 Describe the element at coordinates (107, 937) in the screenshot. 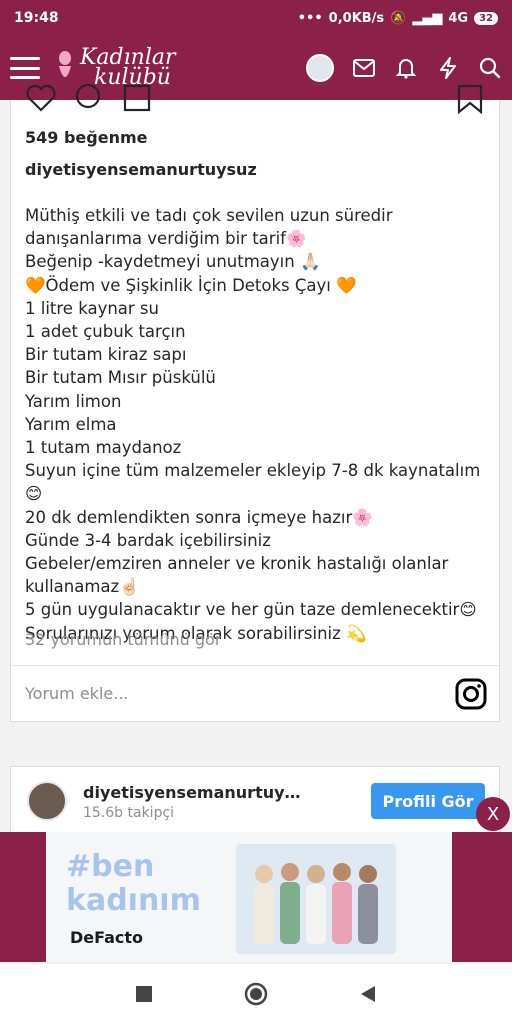

I see `ad-brand: DeFacto` at that location.